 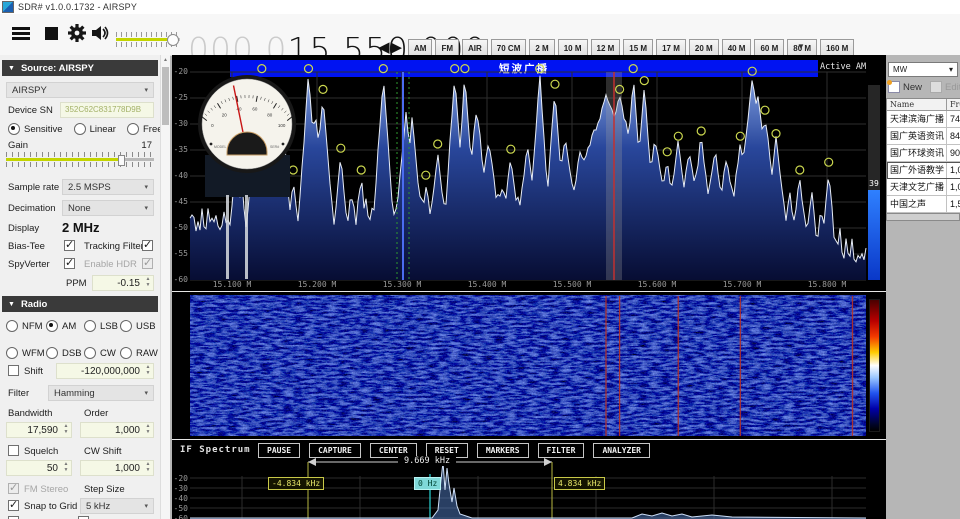 I want to click on audio-mute-button, so click(x=101, y=33).